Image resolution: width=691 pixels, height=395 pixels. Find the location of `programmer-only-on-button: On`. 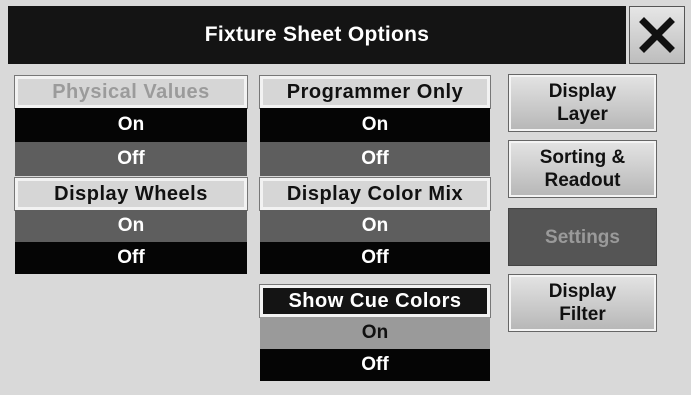

programmer-only-on-button: On is located at coordinates (375, 125).